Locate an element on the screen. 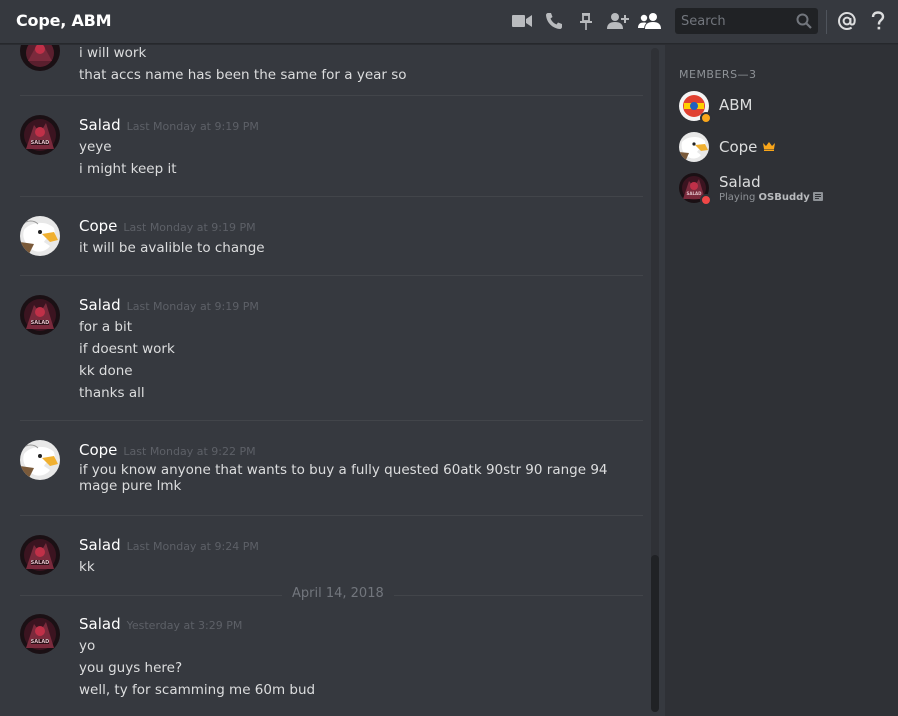 The height and width of the screenshot is (716, 898). header-divider is located at coordinates (826, 22).